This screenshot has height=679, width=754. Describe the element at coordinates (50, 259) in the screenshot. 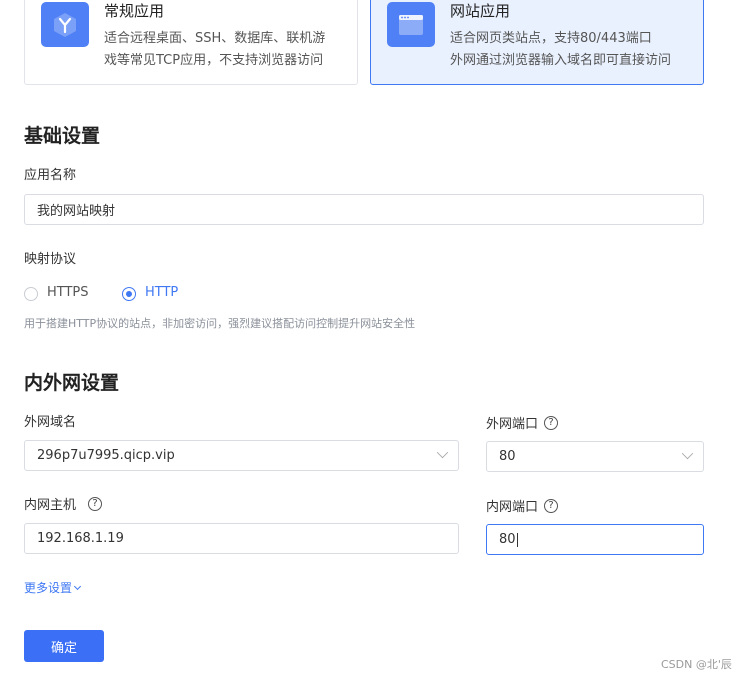

I see `protocol-label: 映射协议` at that location.